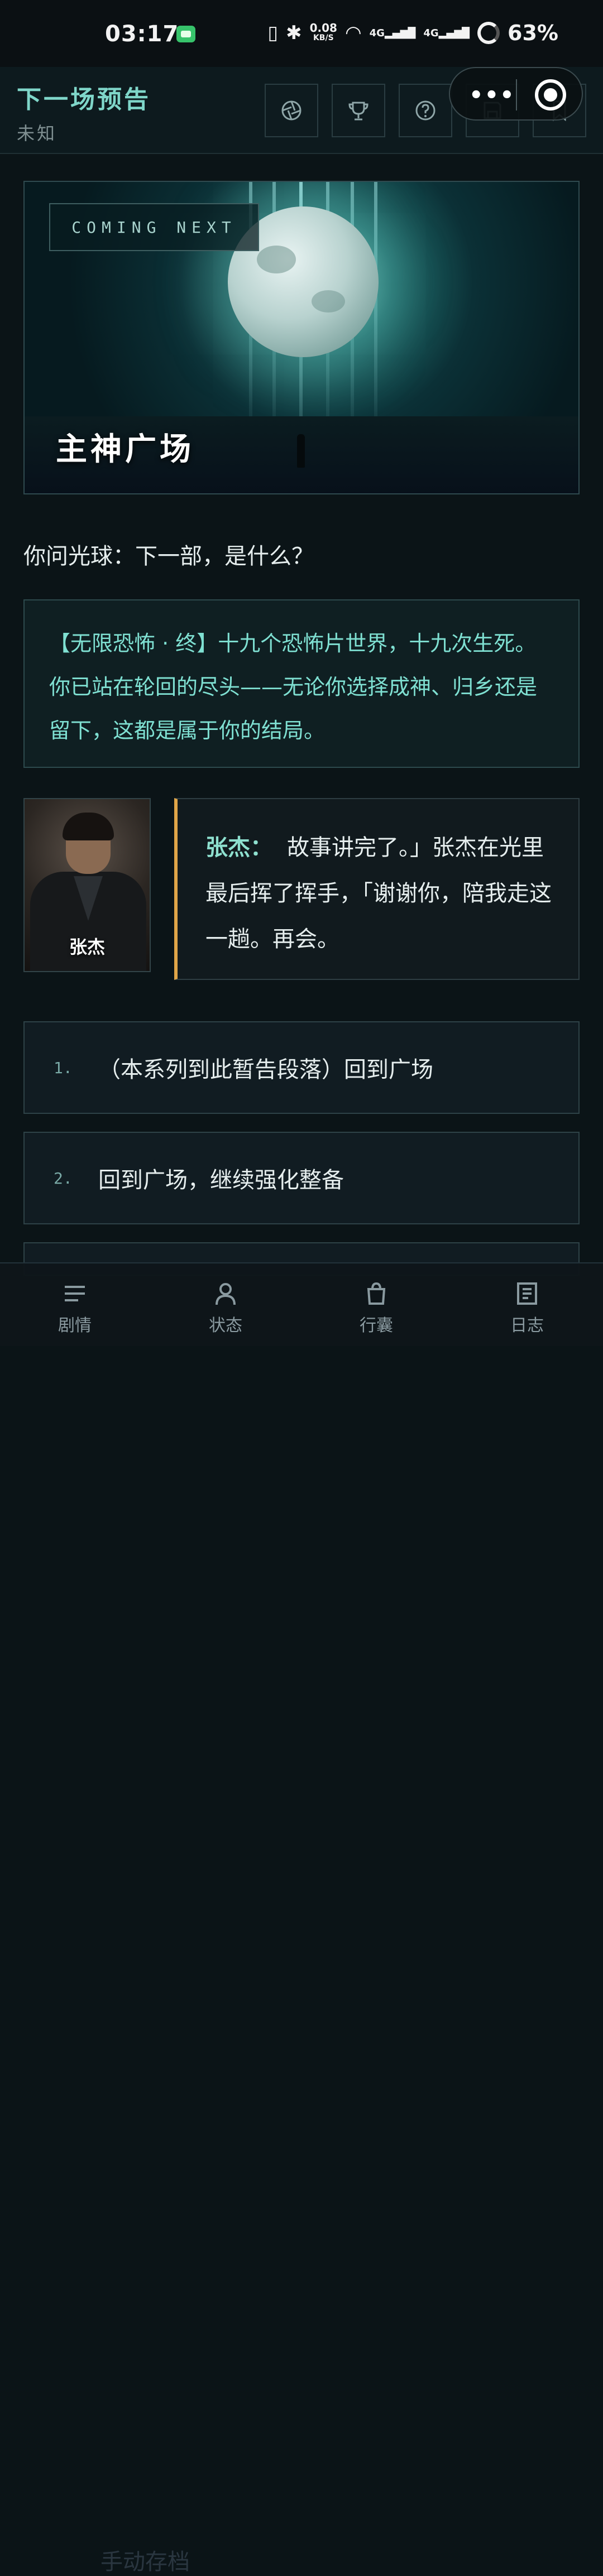 The height and width of the screenshot is (2576, 603). Describe the element at coordinates (376, 1307) in the screenshot. I see `nav-inventory: 行囊` at that location.